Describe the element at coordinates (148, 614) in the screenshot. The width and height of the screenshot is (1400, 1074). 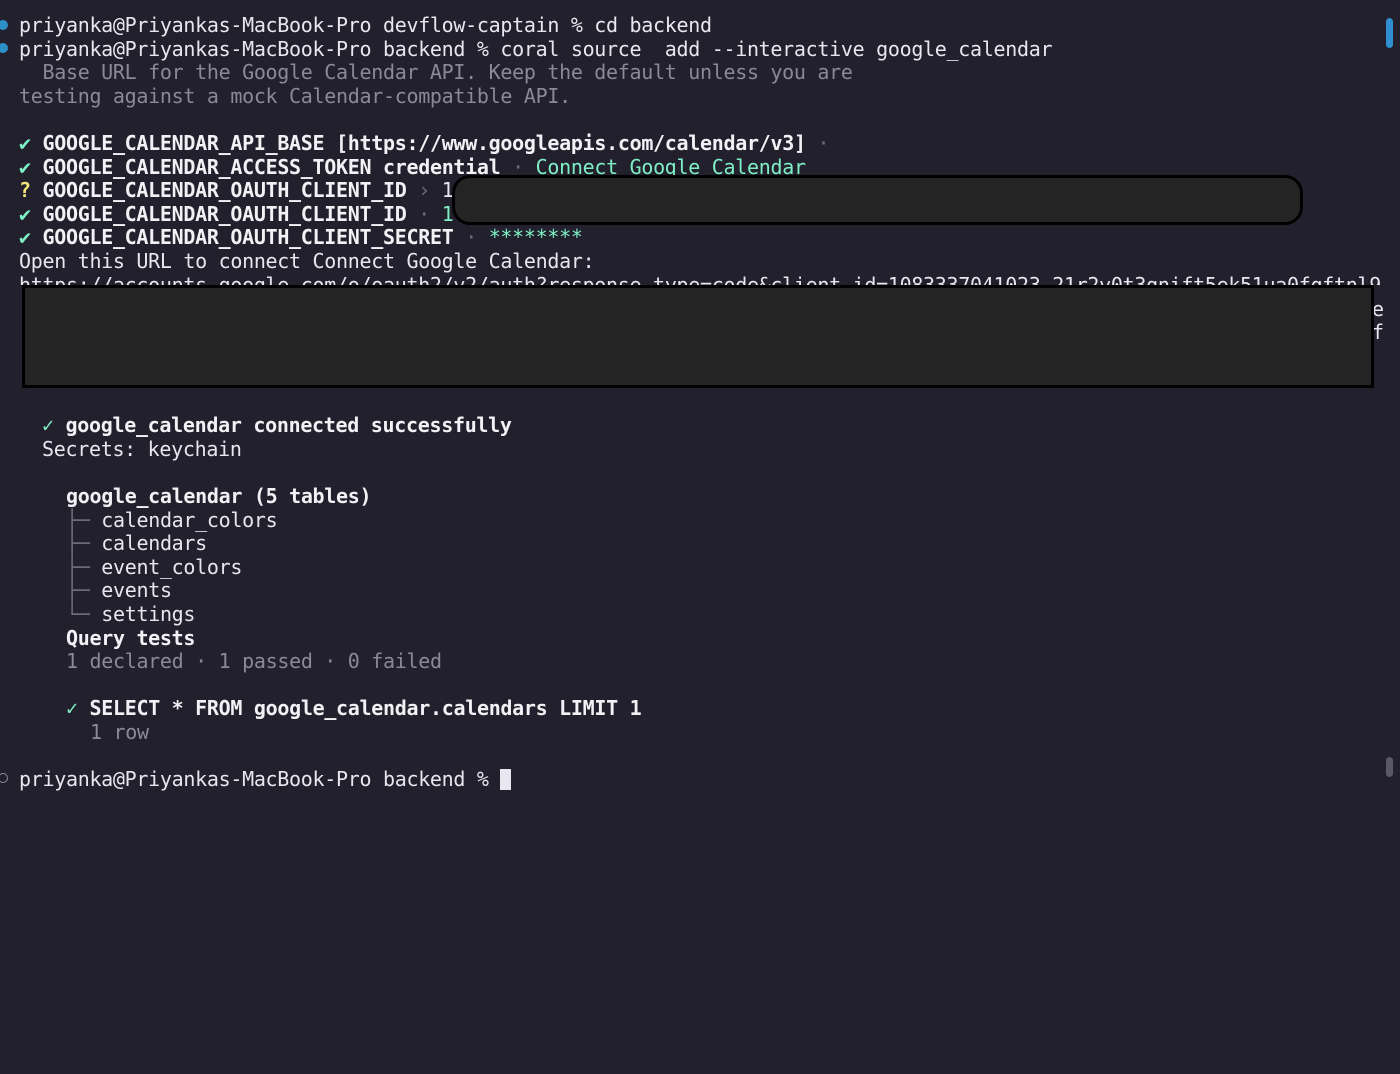
I see `table-name: settings` at that location.